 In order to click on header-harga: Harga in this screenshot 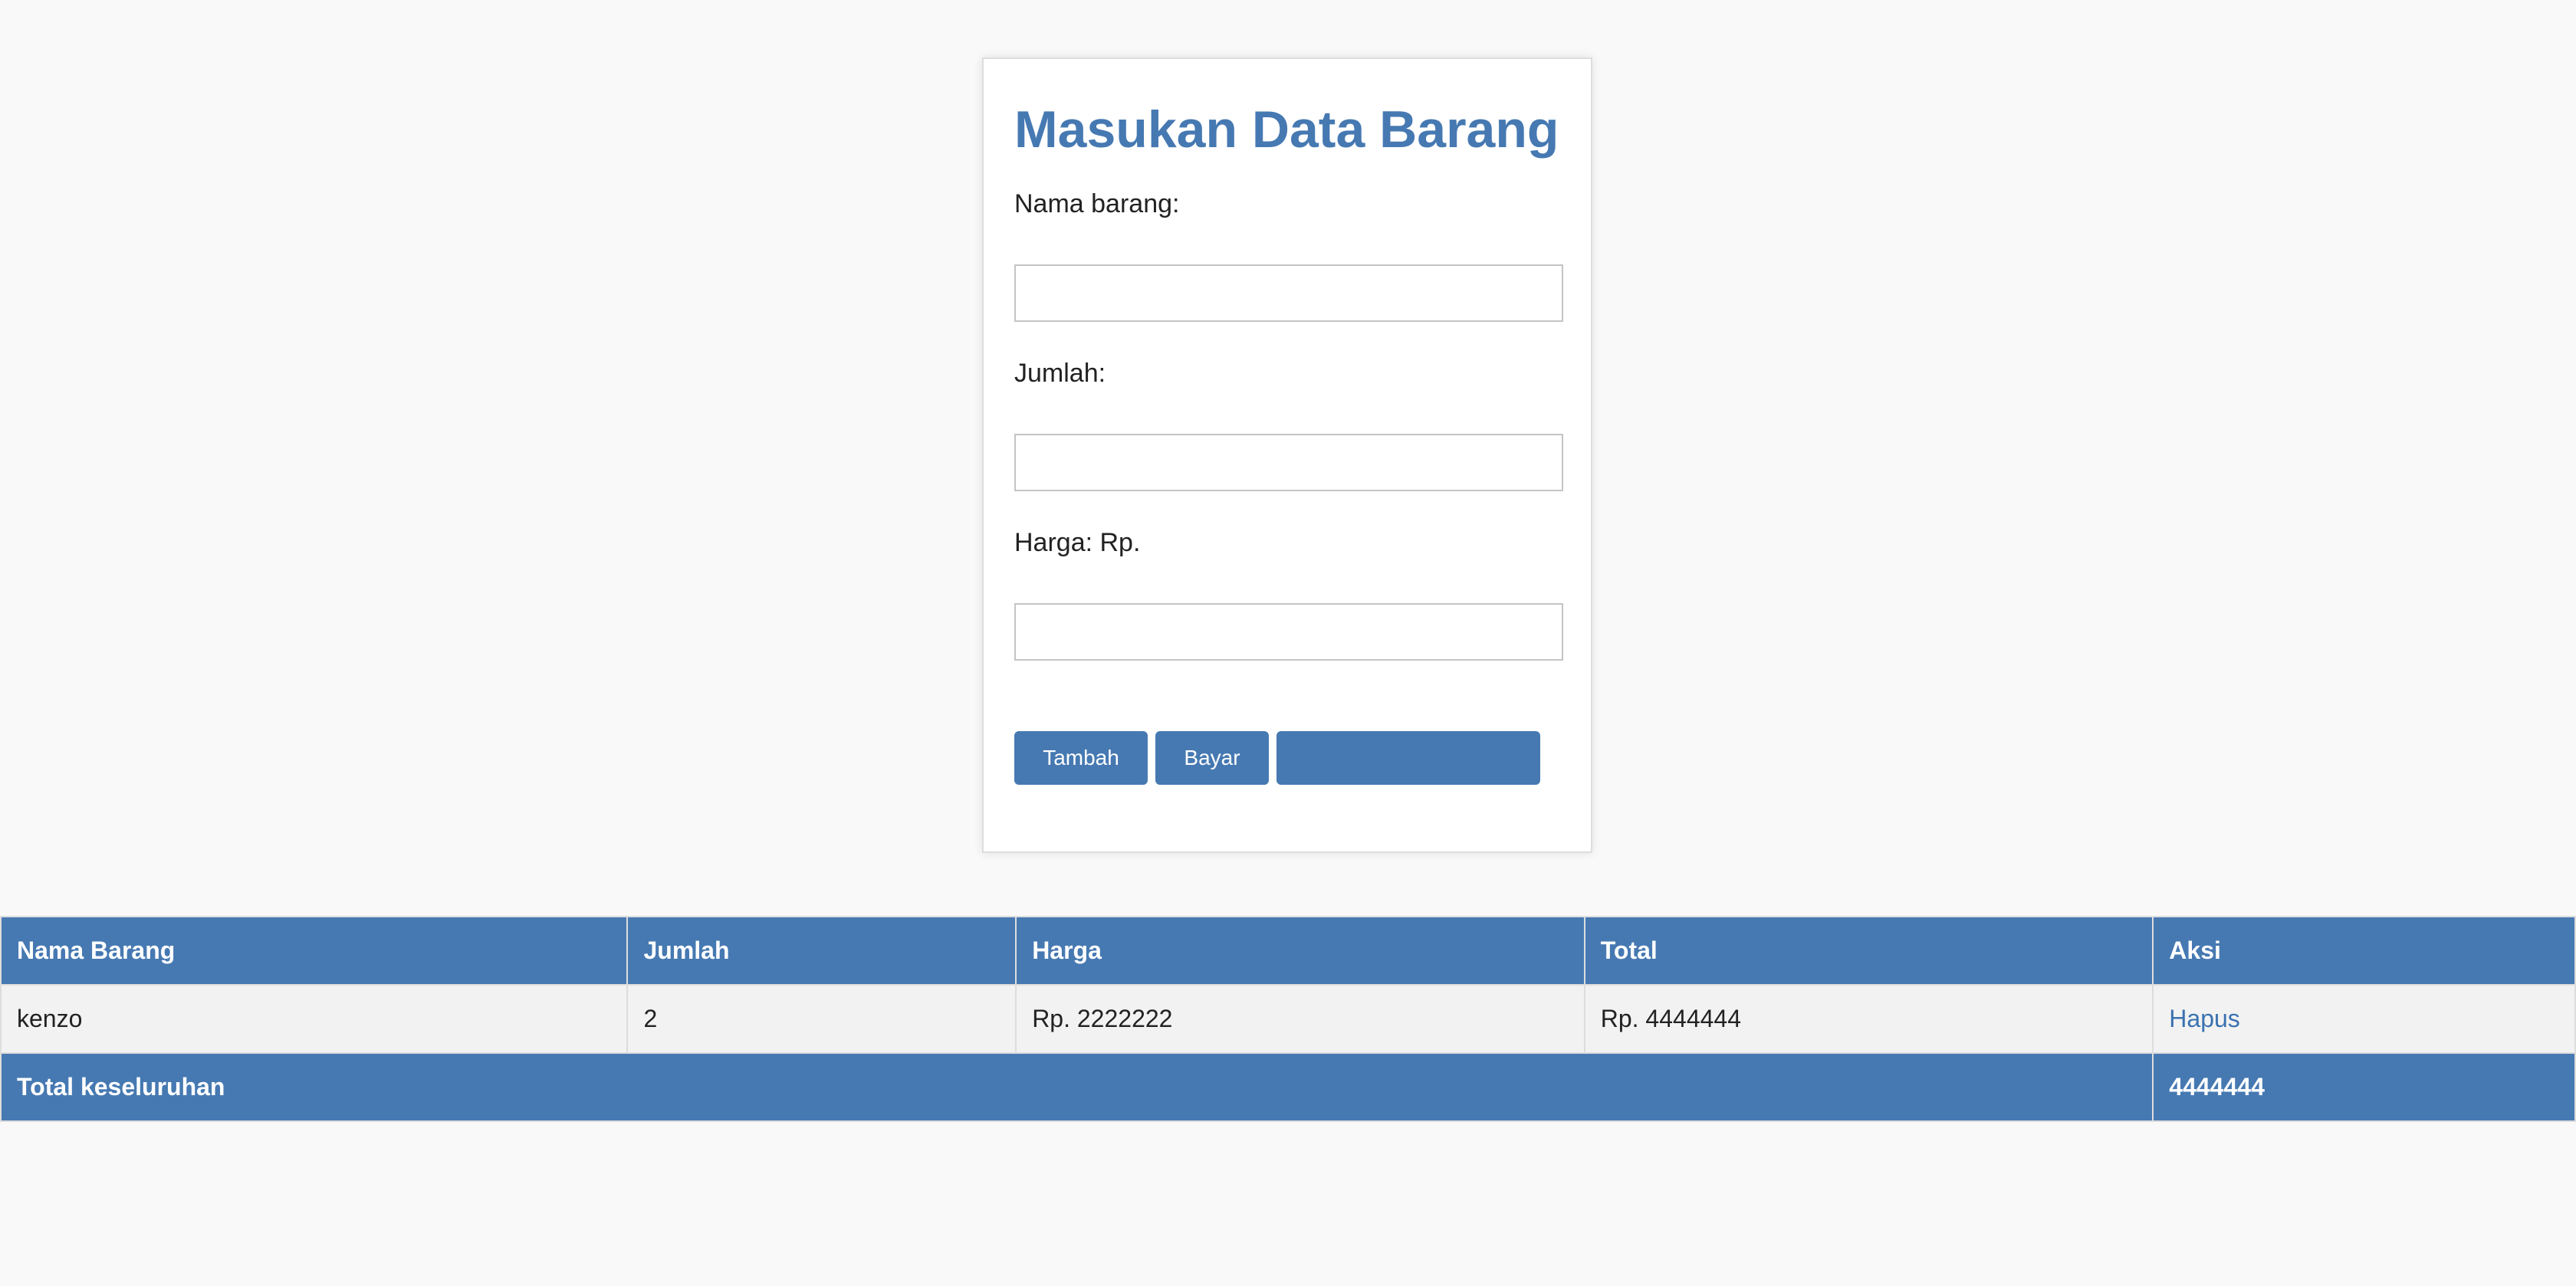, I will do `click(1300, 951)`.